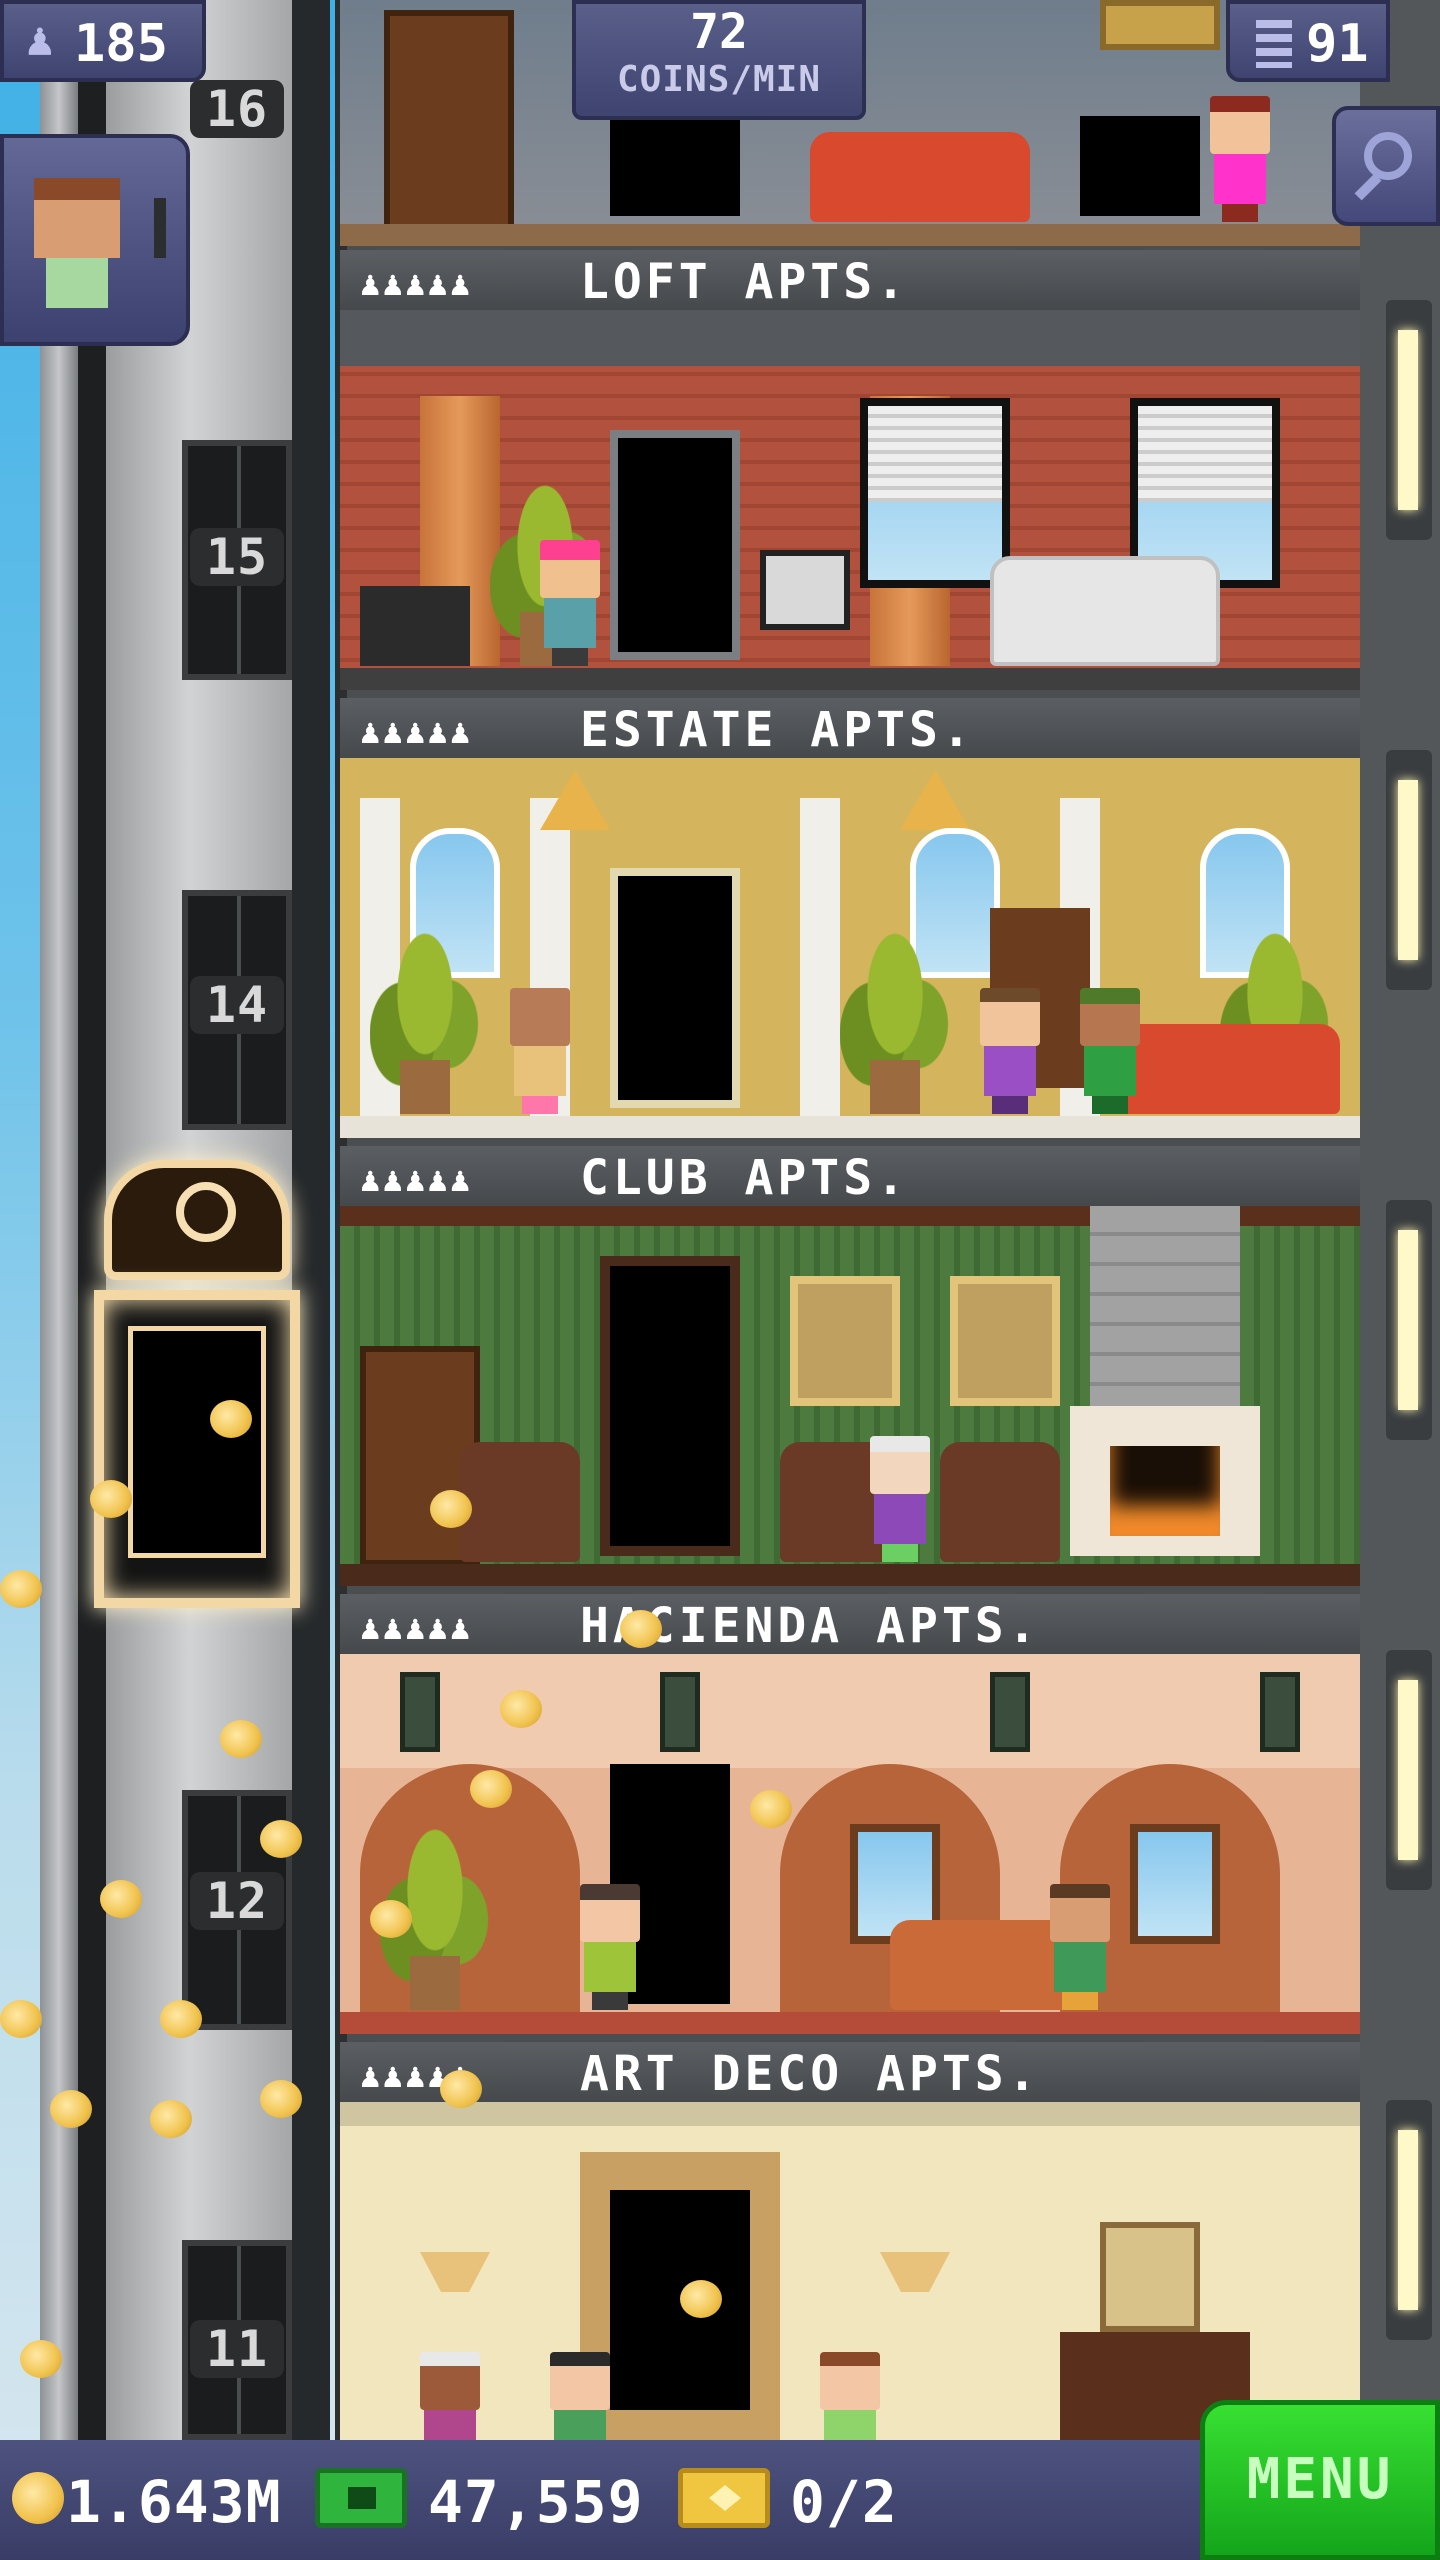 The height and width of the screenshot is (2560, 1440). Describe the element at coordinates (237, 109) in the screenshot. I see `floor-number-label: 16` at that location.